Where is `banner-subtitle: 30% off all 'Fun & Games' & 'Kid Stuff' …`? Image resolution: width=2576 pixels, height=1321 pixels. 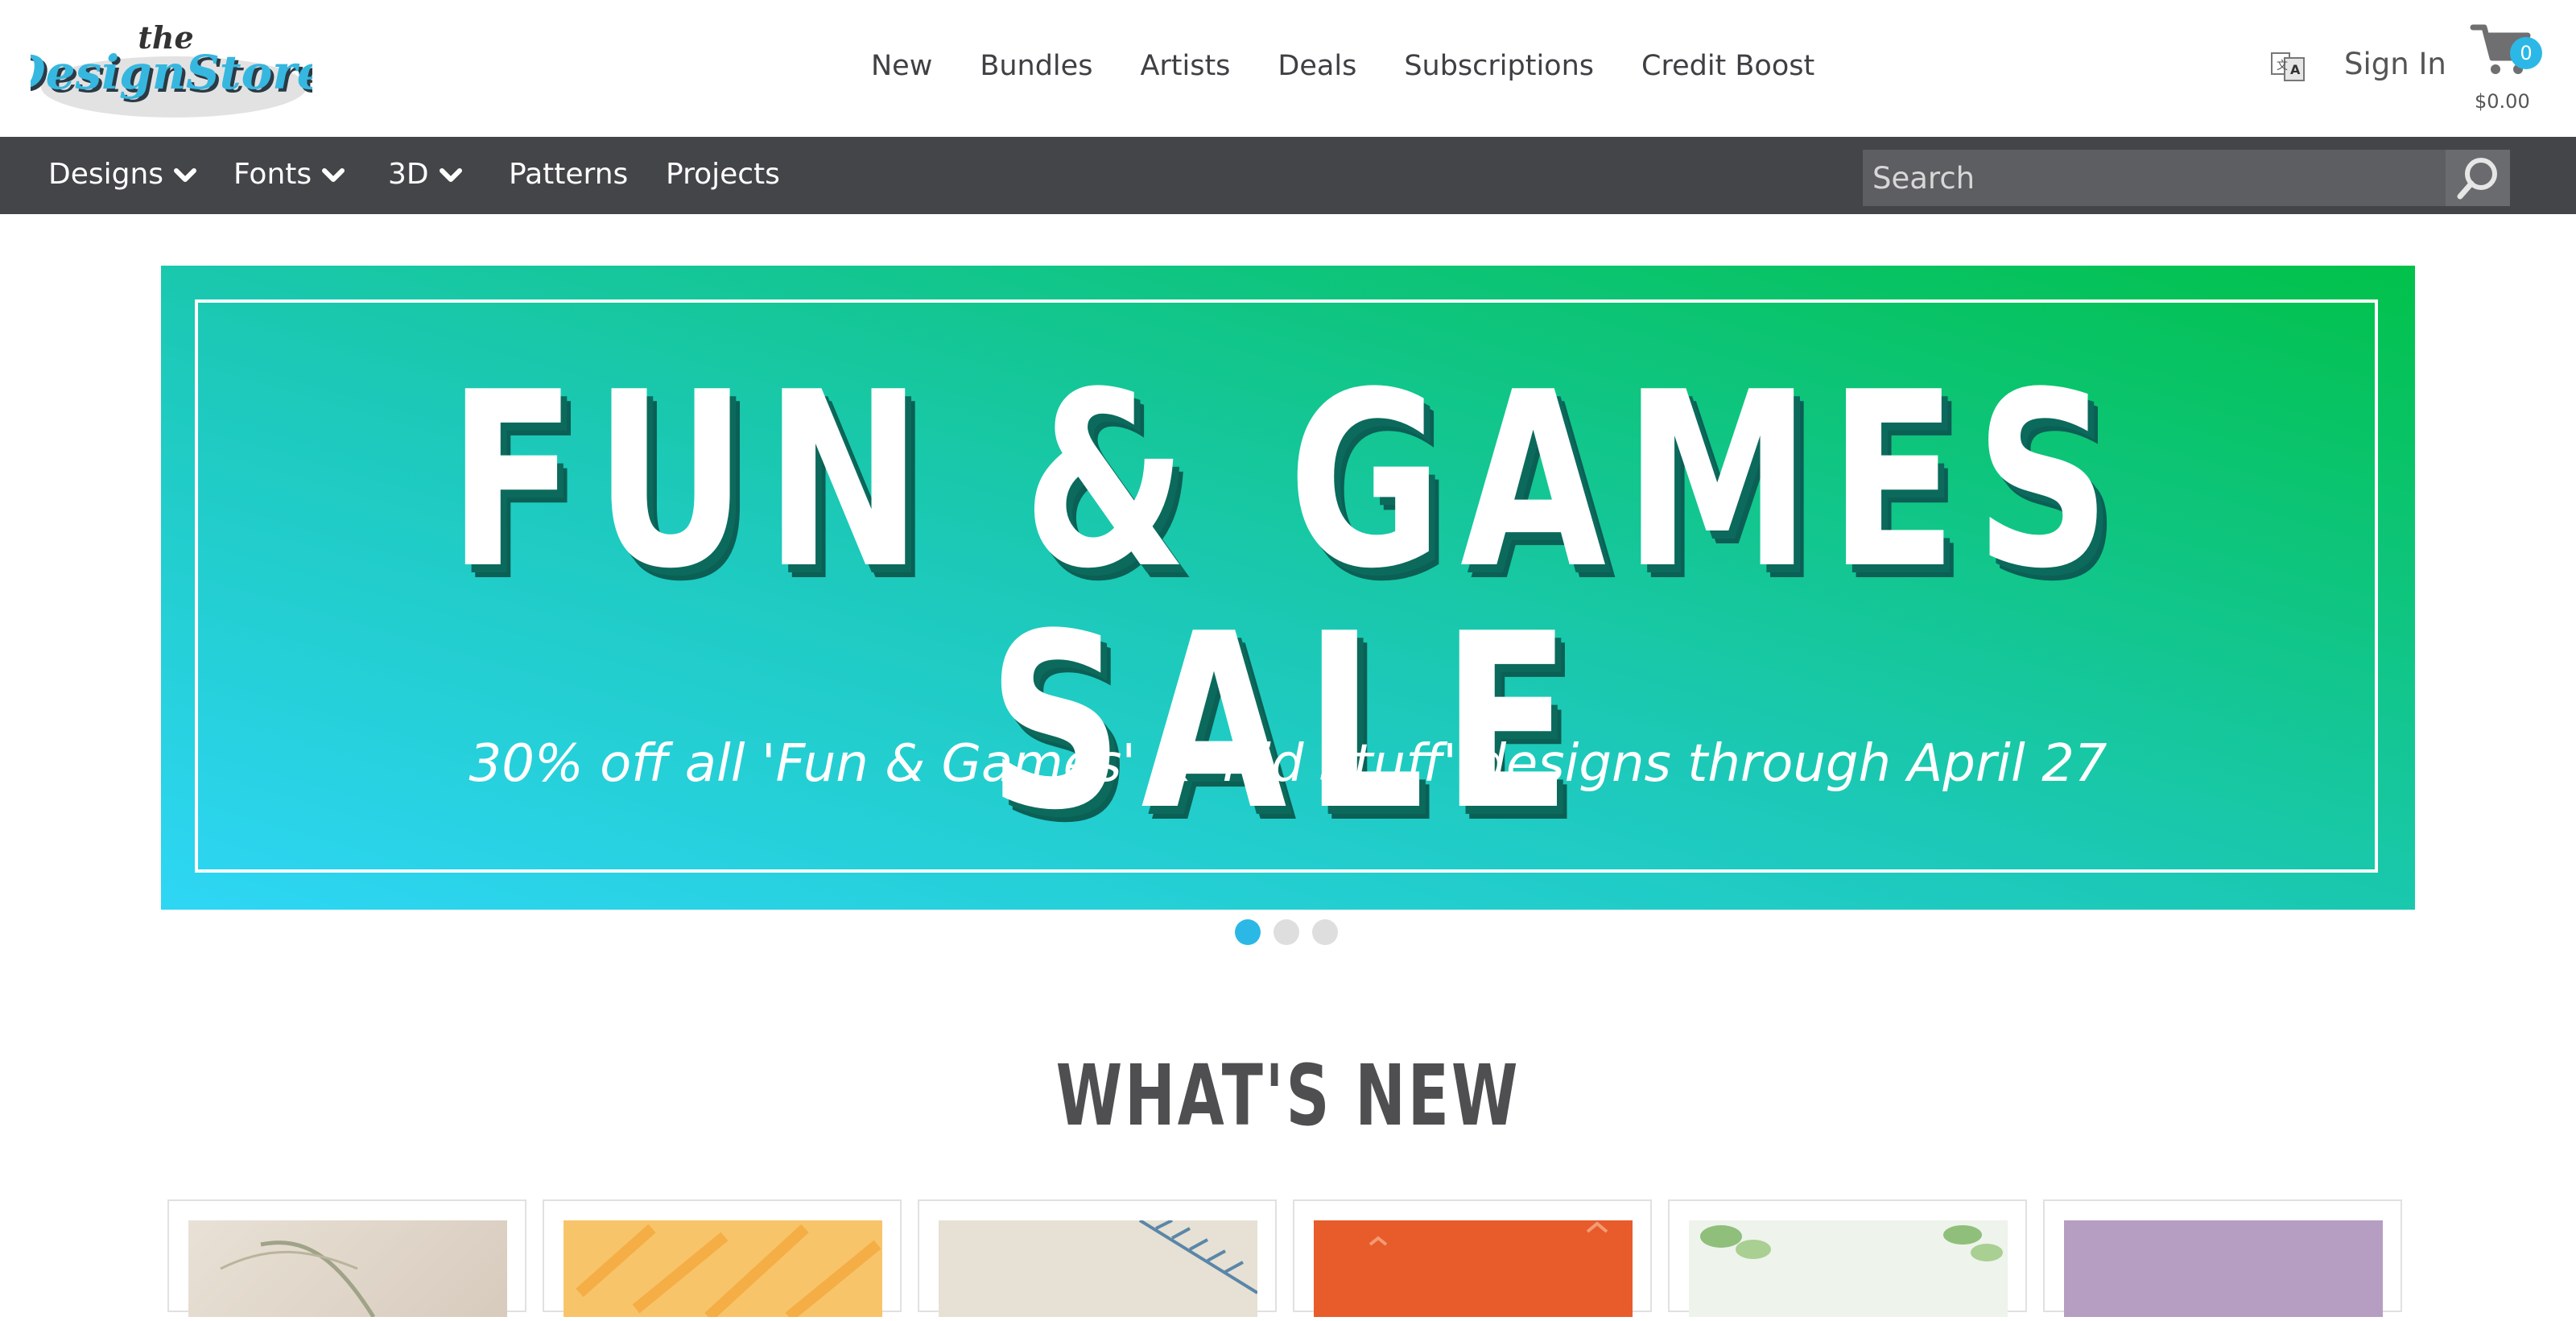 banner-subtitle: 30% off all 'Fun & Games' & 'Kid Stuff' … is located at coordinates (1288, 764).